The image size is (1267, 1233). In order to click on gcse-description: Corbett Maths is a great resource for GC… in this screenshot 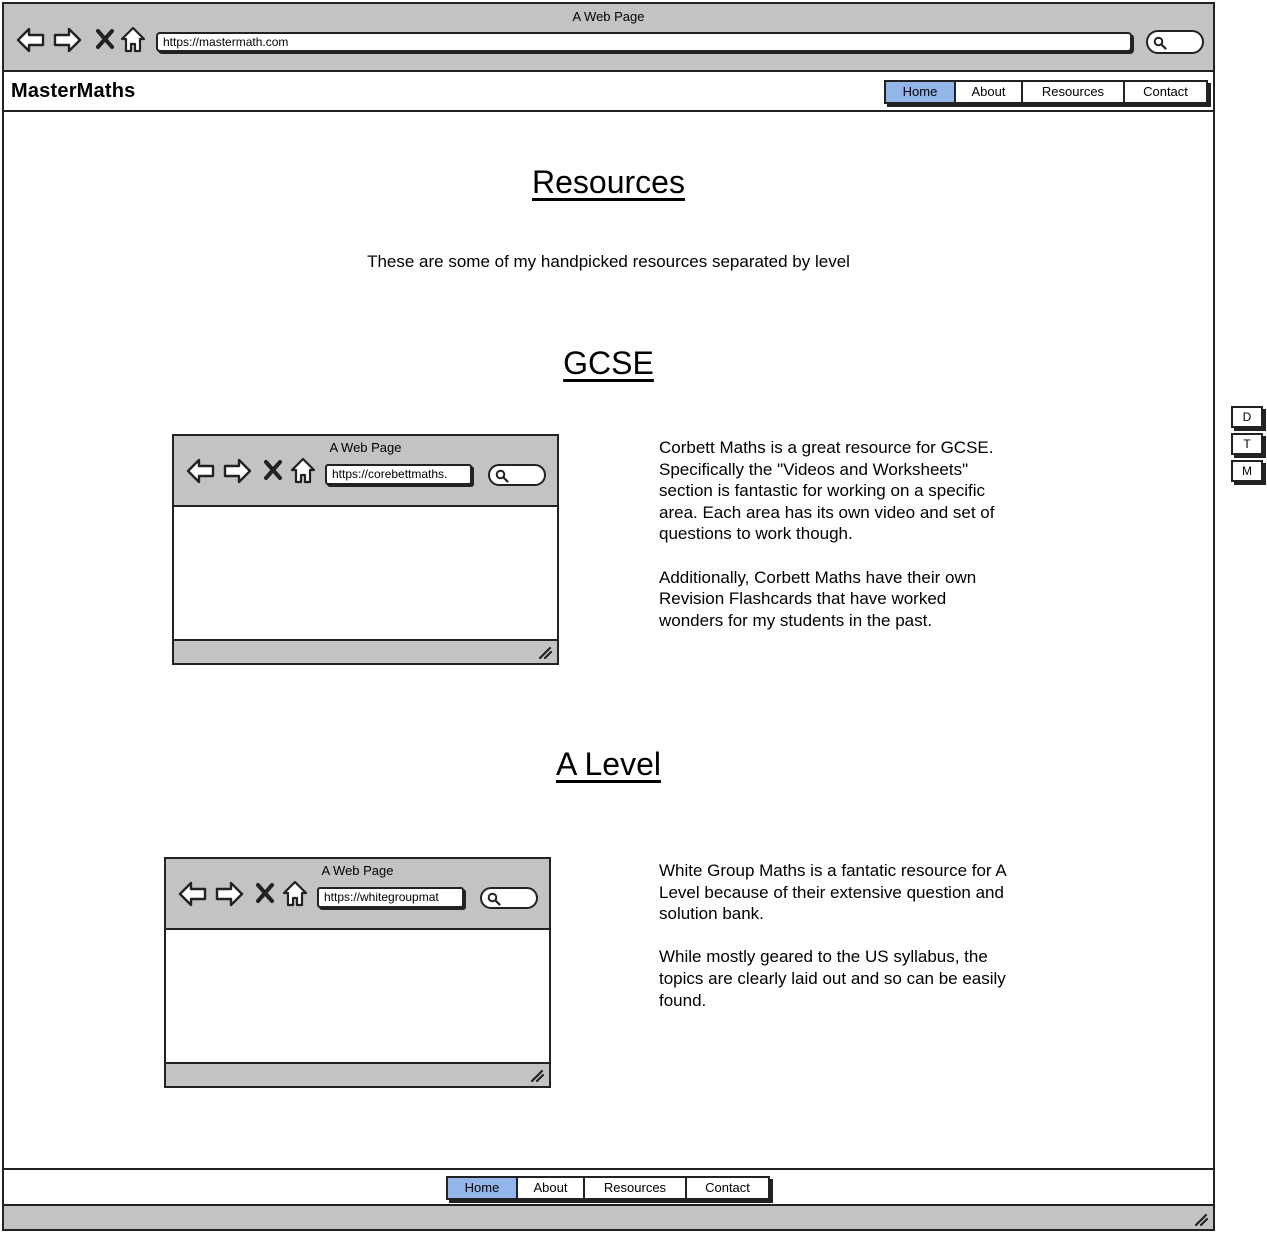, I will do `click(834, 534)`.